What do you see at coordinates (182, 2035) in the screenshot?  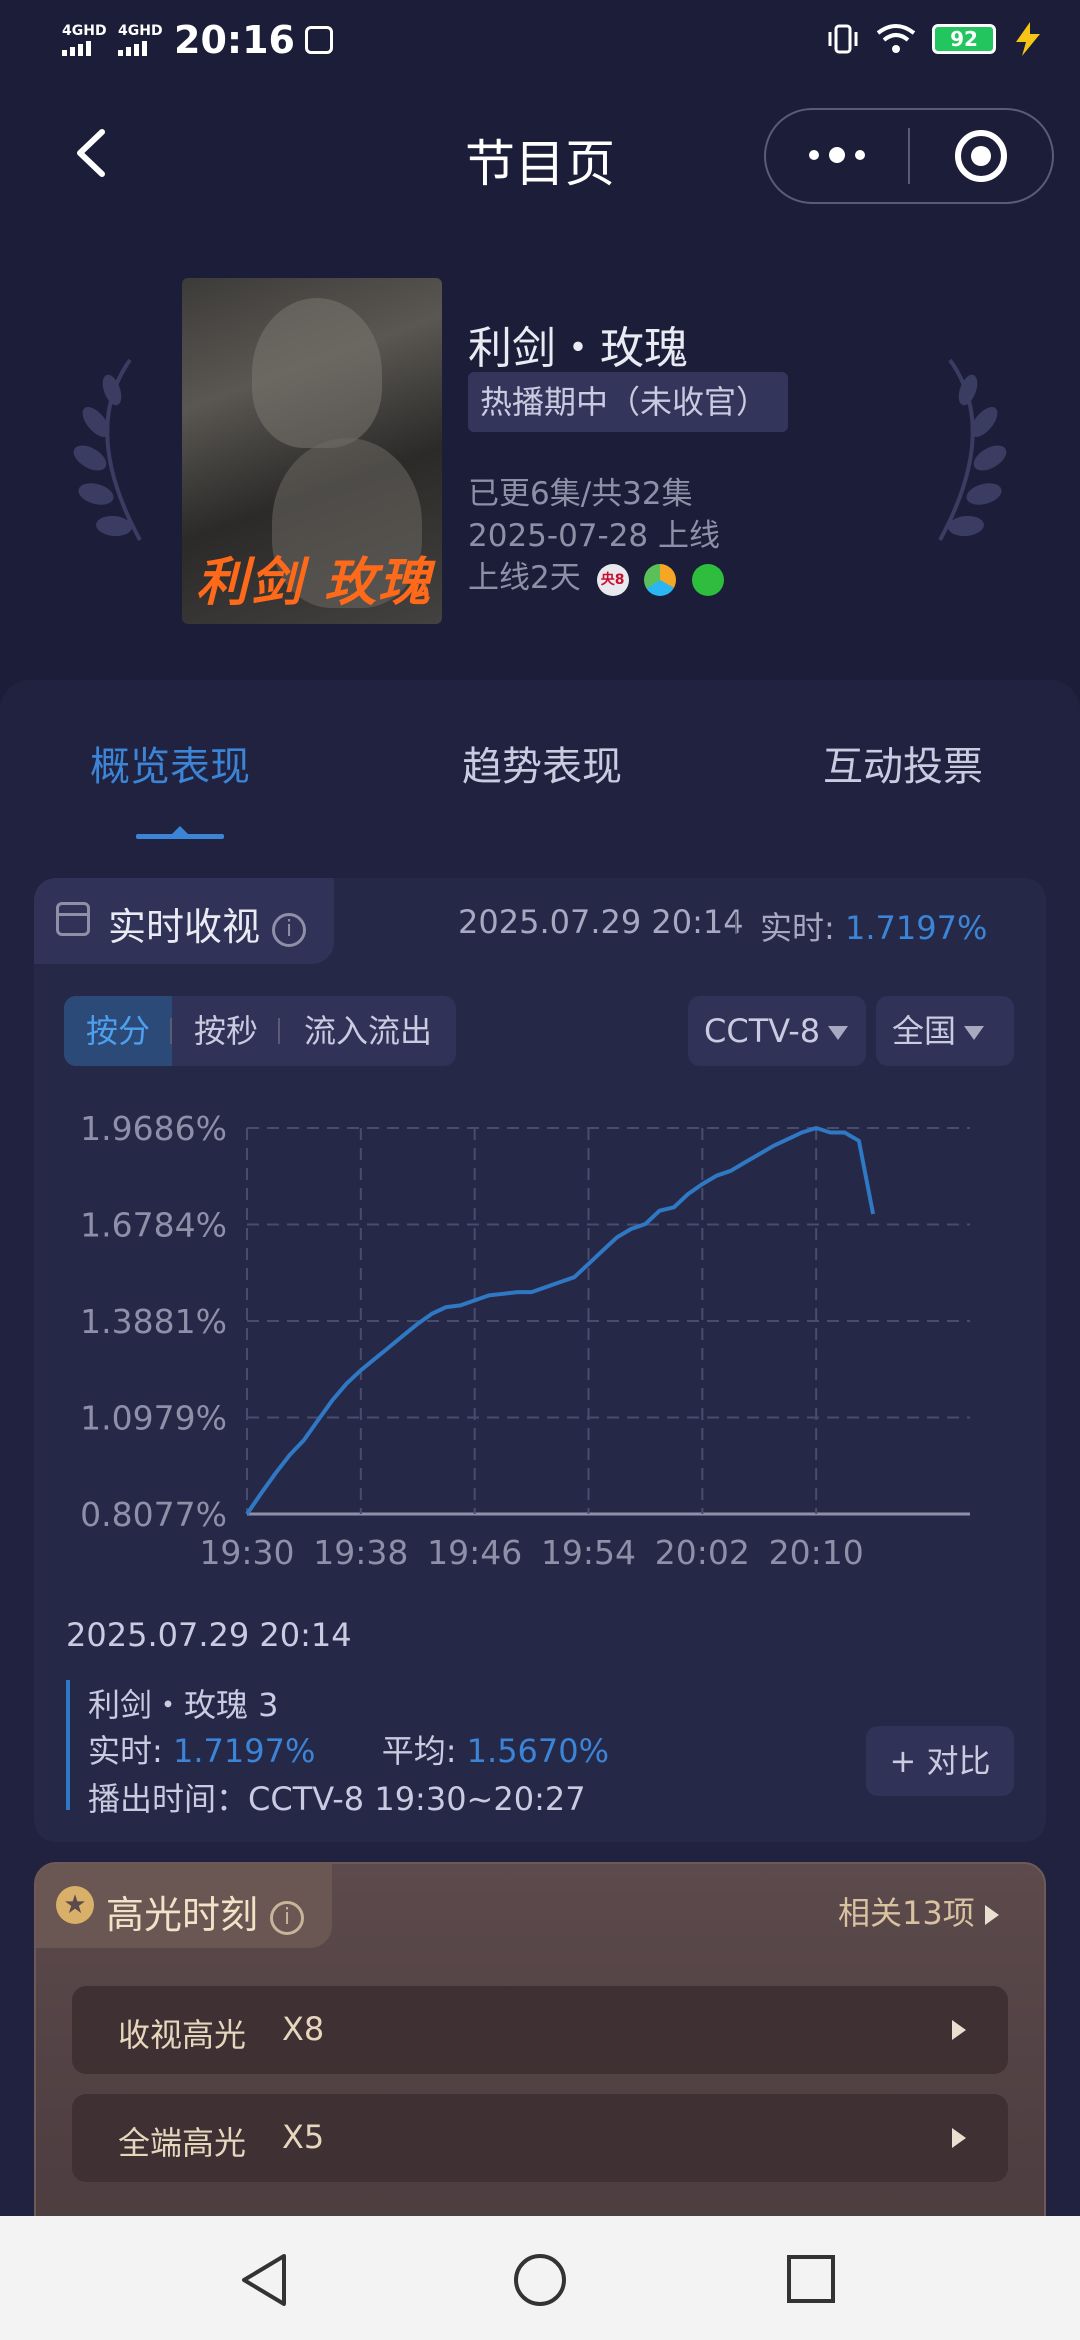 I see `highlight-row-label: 收视高光` at bounding box center [182, 2035].